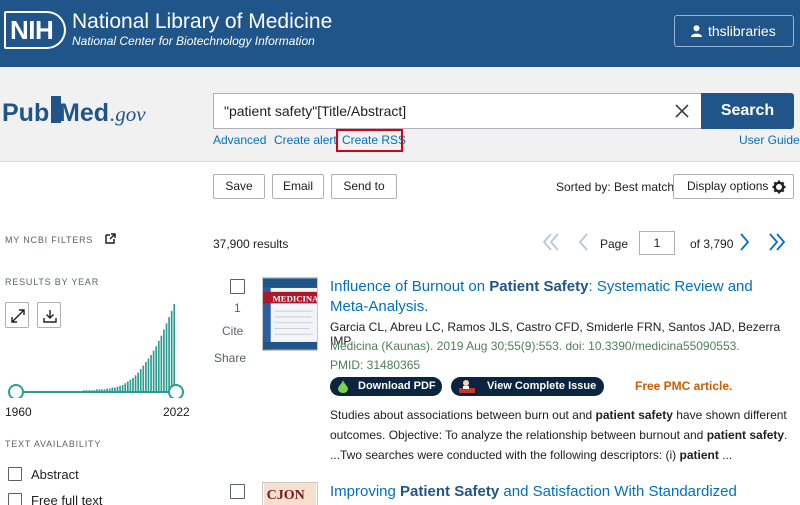 The width and height of the screenshot is (800, 505). What do you see at coordinates (397, 386) in the screenshot?
I see `download-pdf-label: Download PDF` at bounding box center [397, 386].